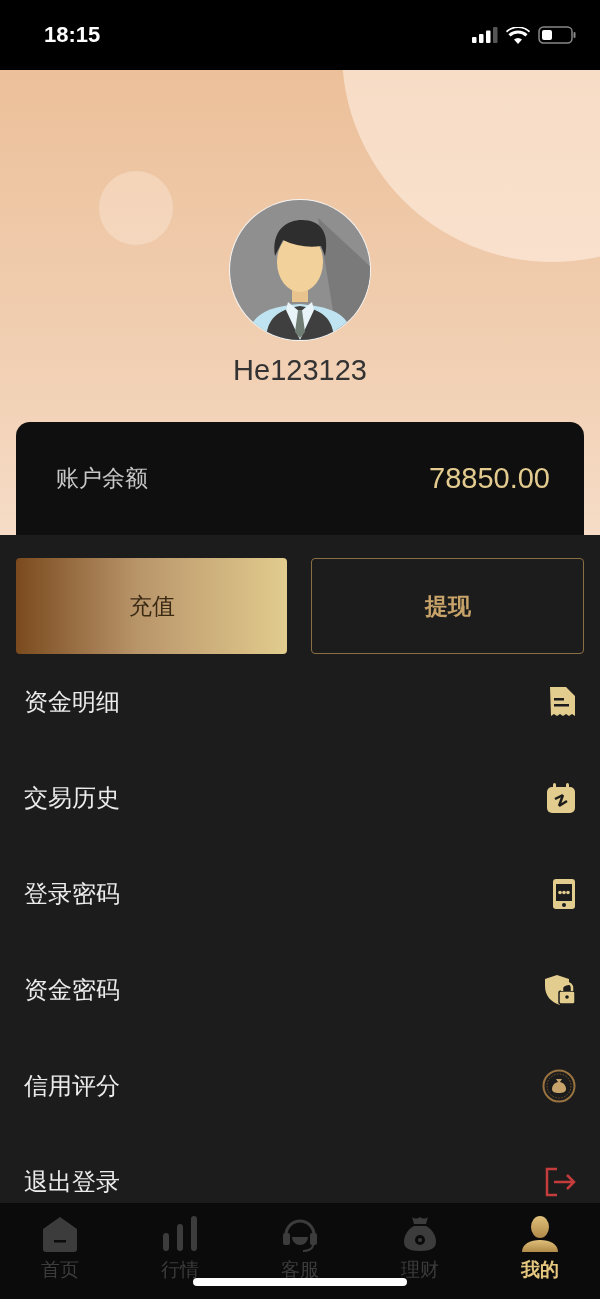 This screenshot has width=600, height=1299. What do you see at coordinates (560, 1181) in the screenshot?
I see `logout-icon` at bounding box center [560, 1181].